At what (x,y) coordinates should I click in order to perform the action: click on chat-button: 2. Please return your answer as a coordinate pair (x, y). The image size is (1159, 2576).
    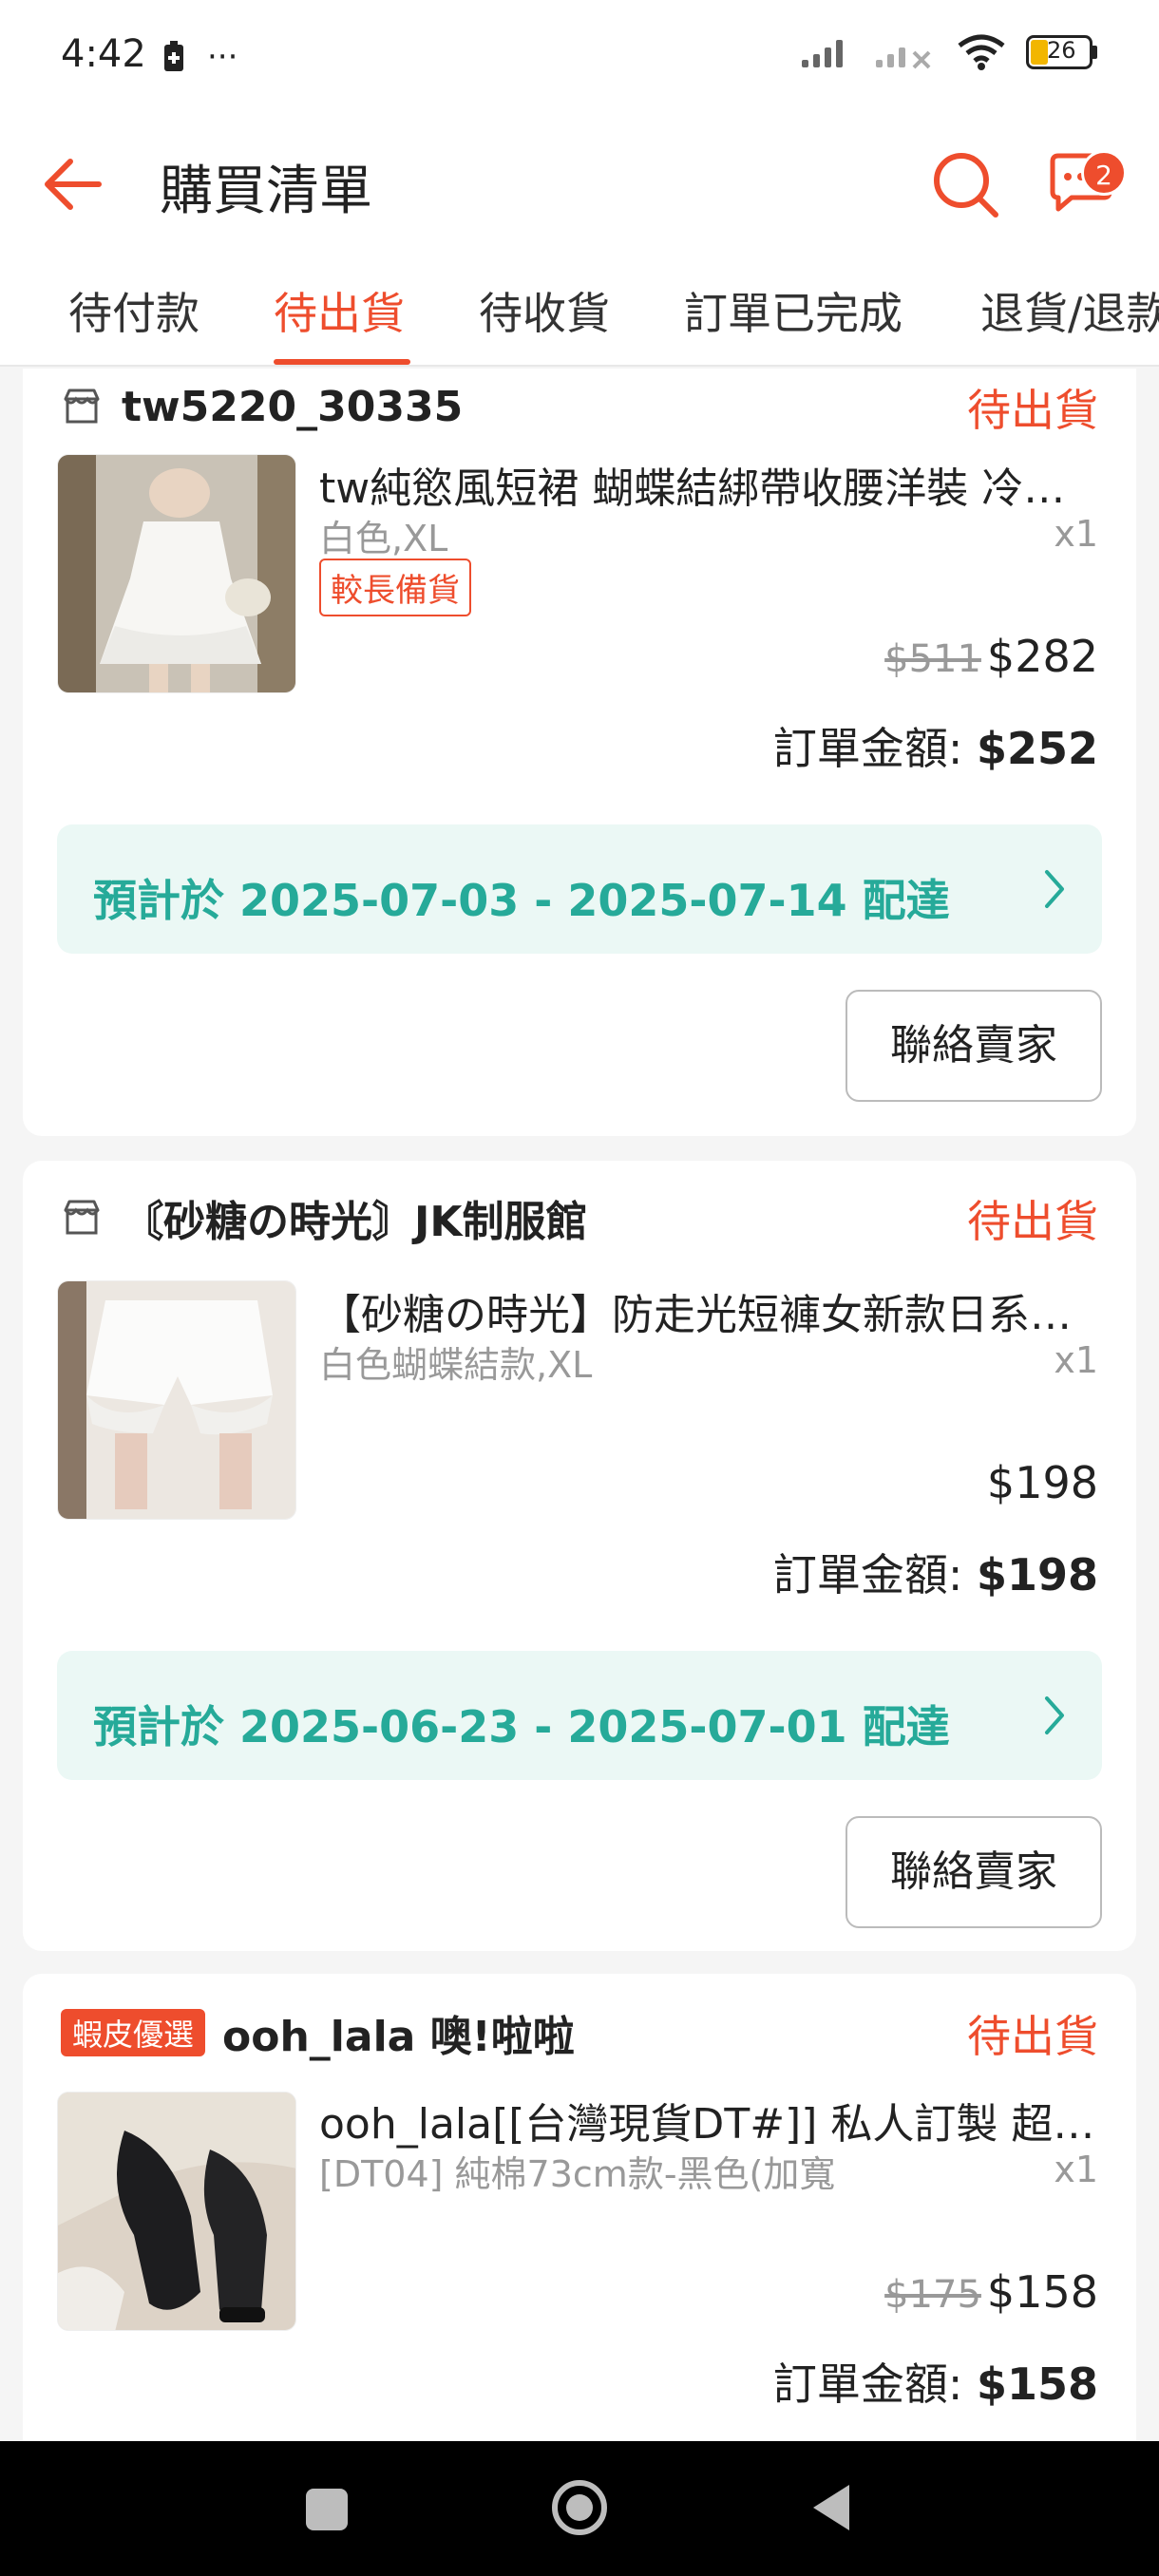
    Looking at the image, I should click on (1083, 184).